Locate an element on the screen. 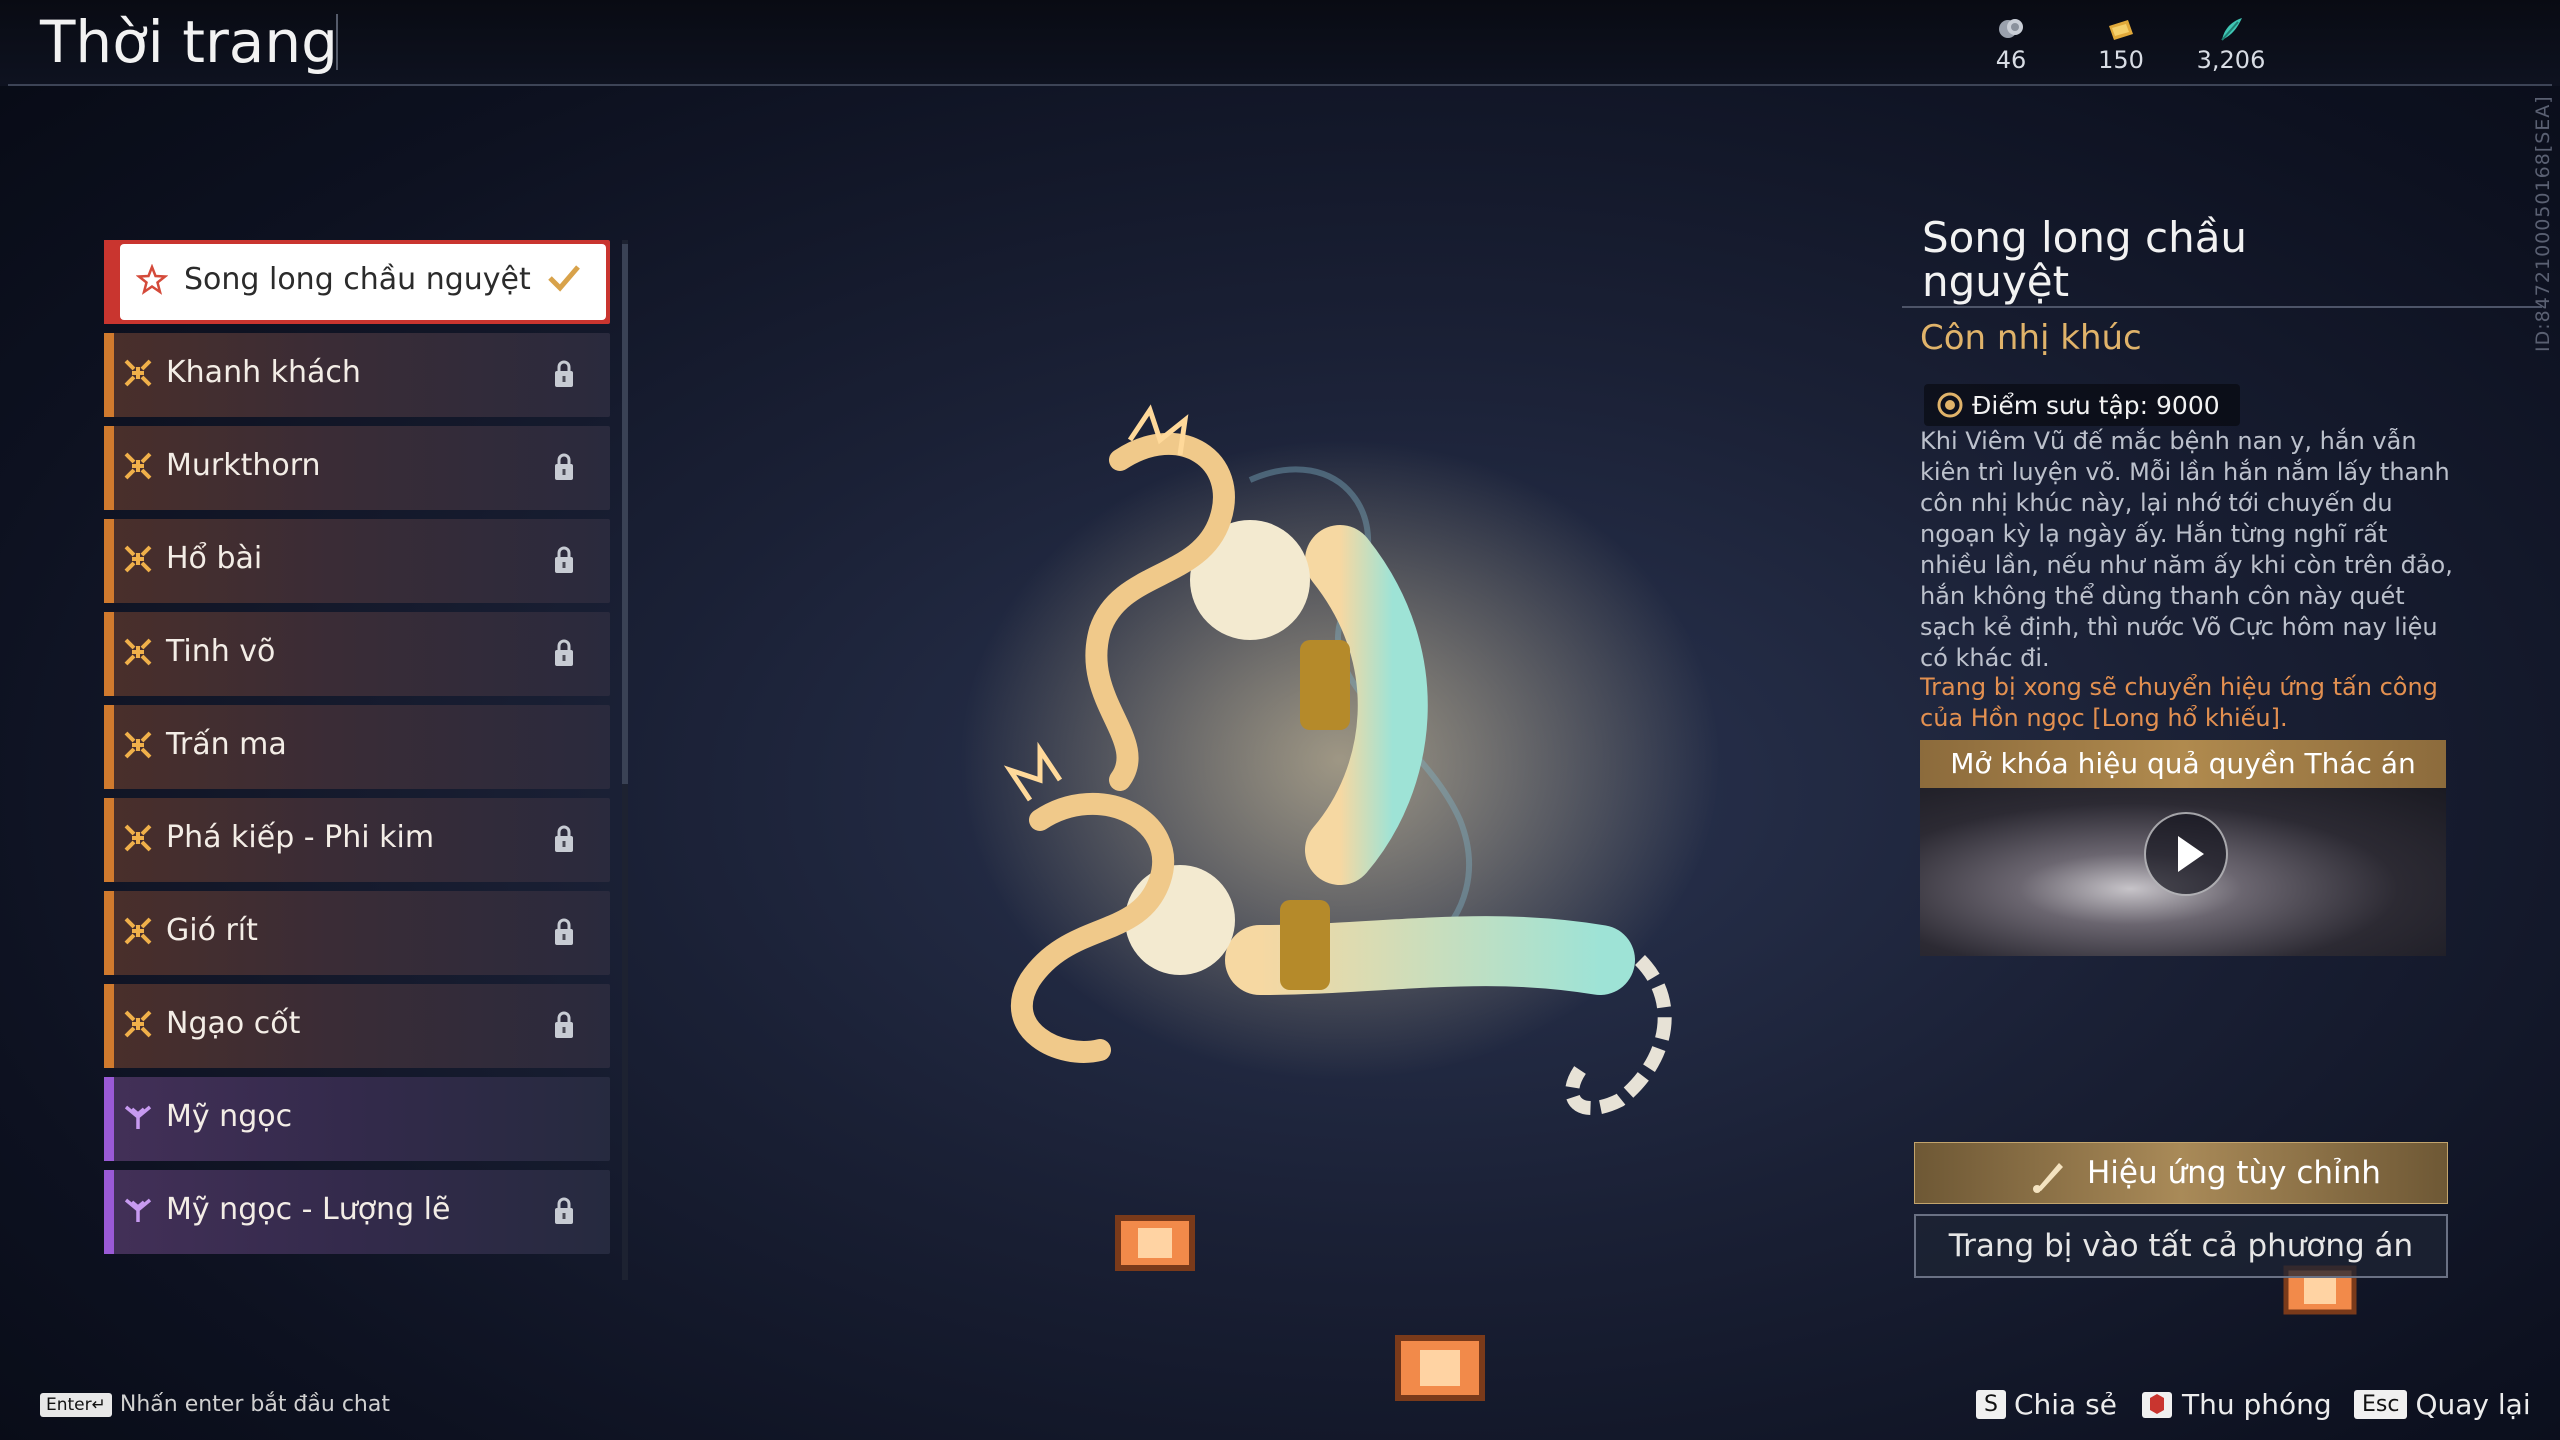 The image size is (2560, 1440). chat-hint: Enter↵ Nhấn enter bắt đầu chat is located at coordinates (215, 1404).